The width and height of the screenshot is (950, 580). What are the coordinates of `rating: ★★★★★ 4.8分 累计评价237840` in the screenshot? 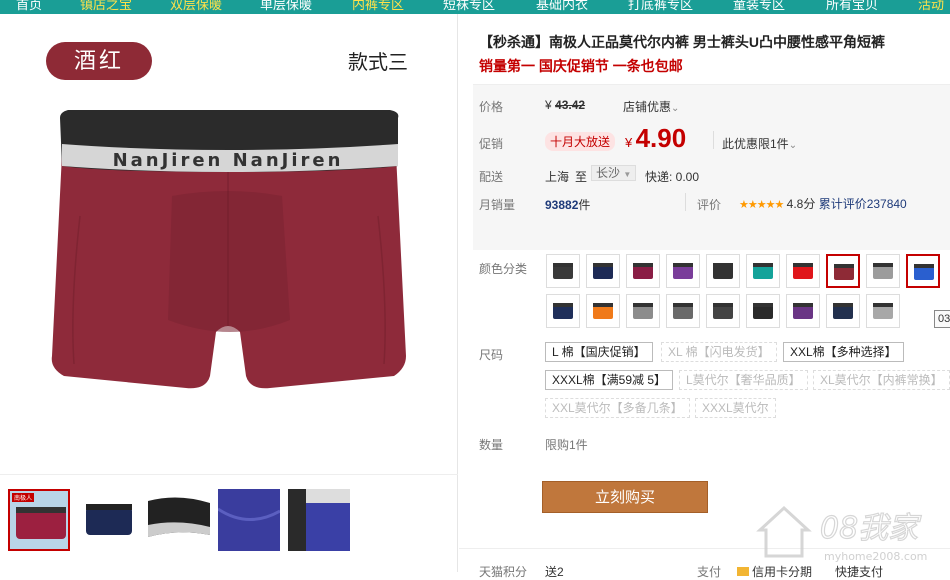 It's located at (823, 203).